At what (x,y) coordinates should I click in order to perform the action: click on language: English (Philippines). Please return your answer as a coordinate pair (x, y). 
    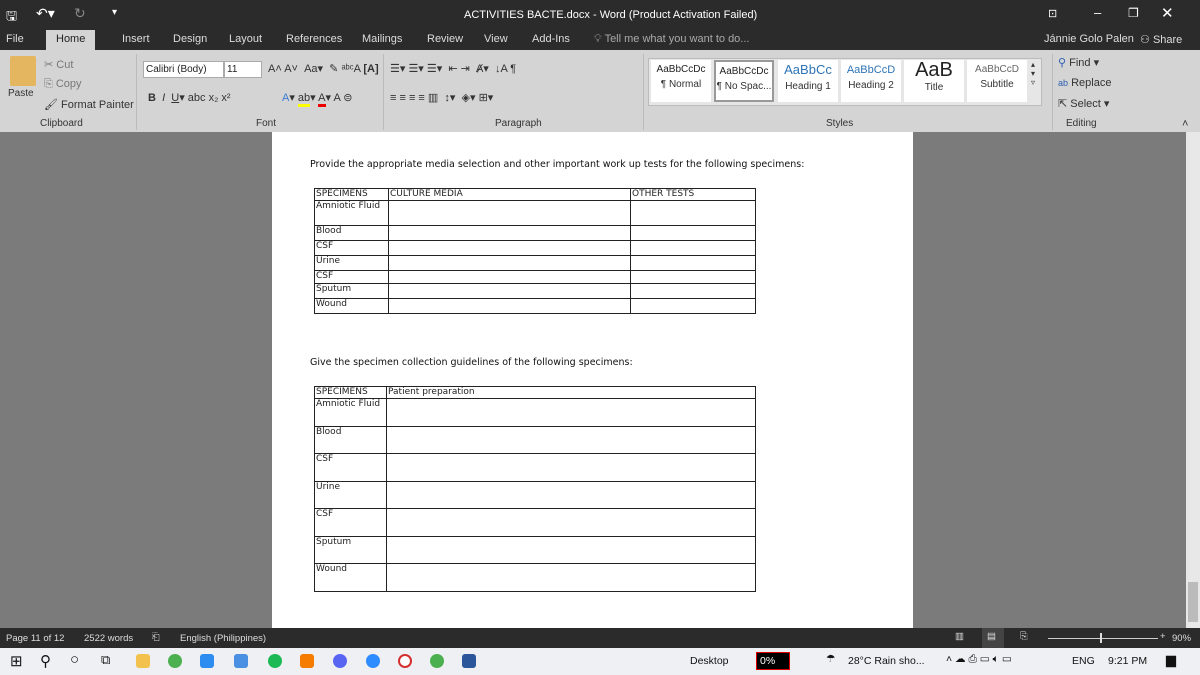
    Looking at the image, I should click on (223, 638).